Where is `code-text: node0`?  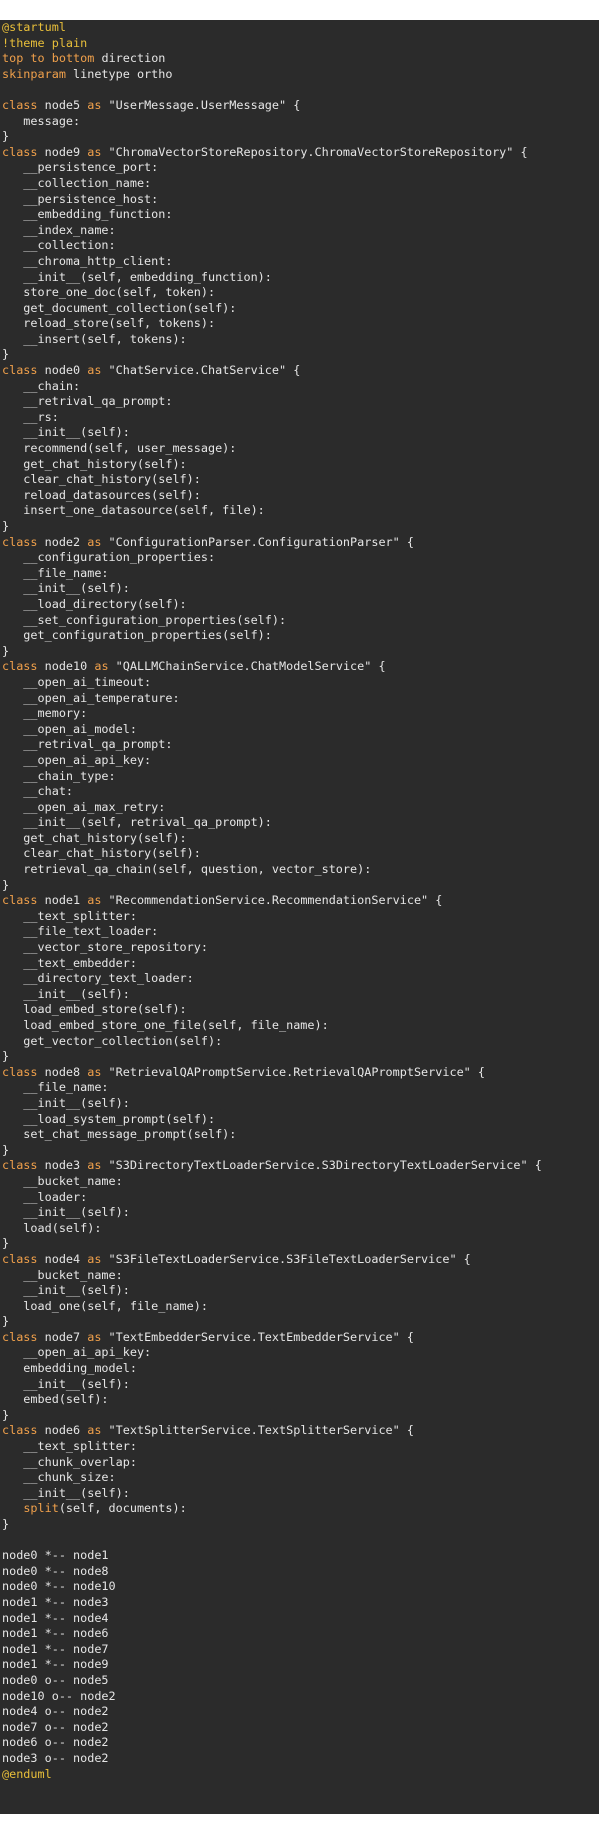 code-text: node0 is located at coordinates (62, 370).